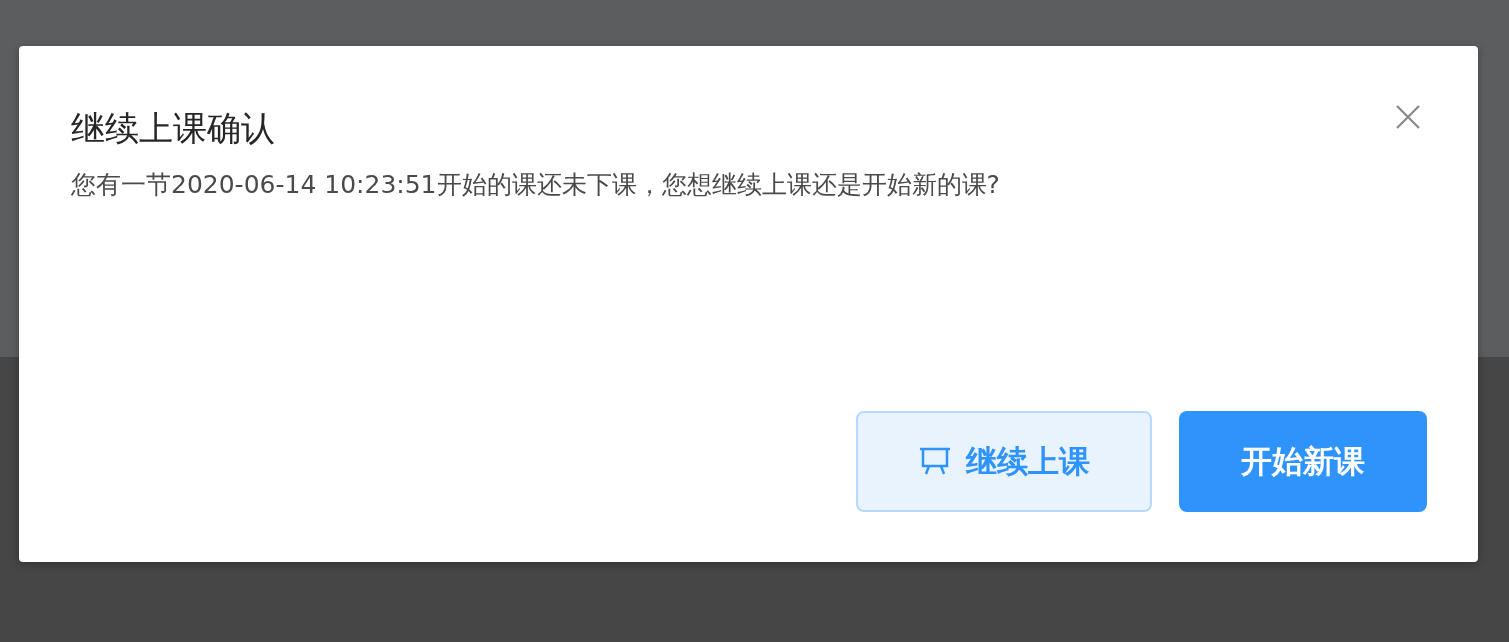 The width and height of the screenshot is (1509, 642). I want to click on continue-button: 继续上课, so click(1004, 461).